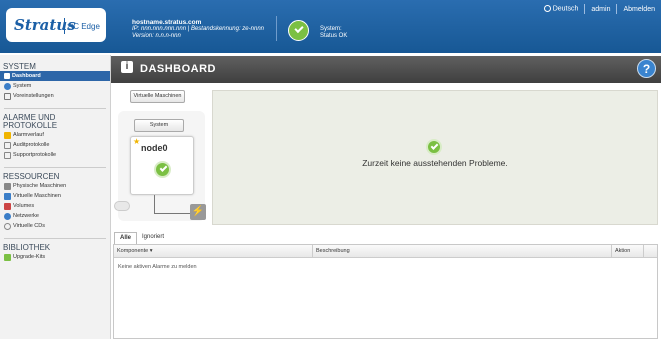 This screenshot has width=661, height=339. I want to click on cloud-icon, so click(122, 206).